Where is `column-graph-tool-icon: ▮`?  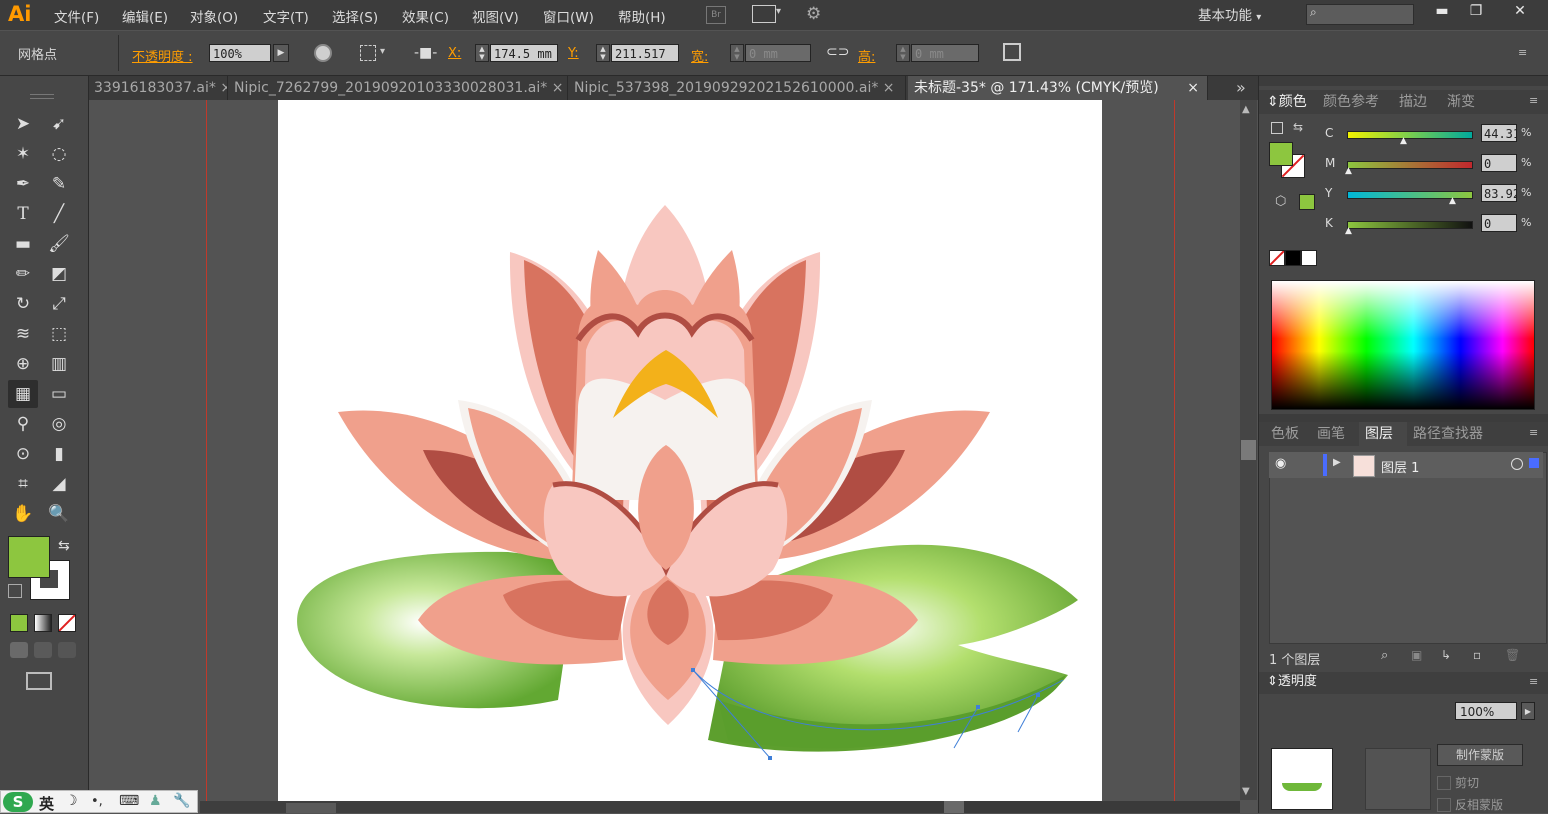 column-graph-tool-icon: ▮ is located at coordinates (59, 454).